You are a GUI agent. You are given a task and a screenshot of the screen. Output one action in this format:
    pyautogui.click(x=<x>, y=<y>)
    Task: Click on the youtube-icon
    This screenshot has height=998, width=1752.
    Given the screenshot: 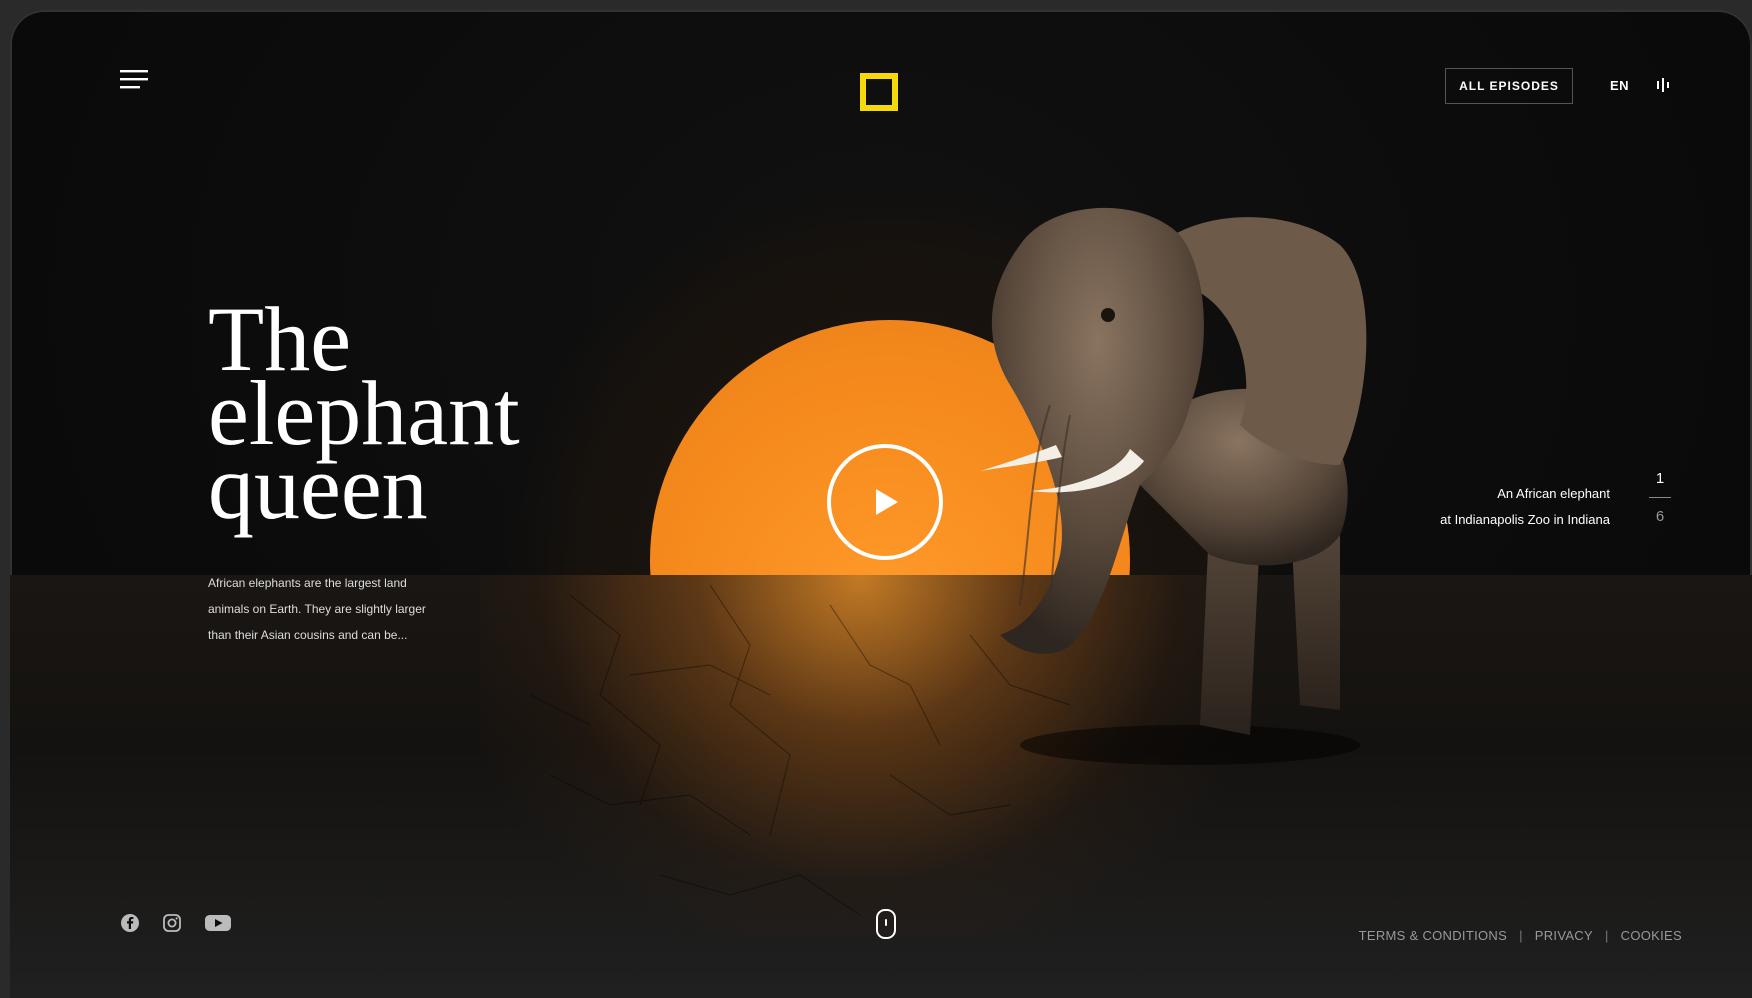 What is the action you would take?
    pyautogui.click(x=218, y=923)
    